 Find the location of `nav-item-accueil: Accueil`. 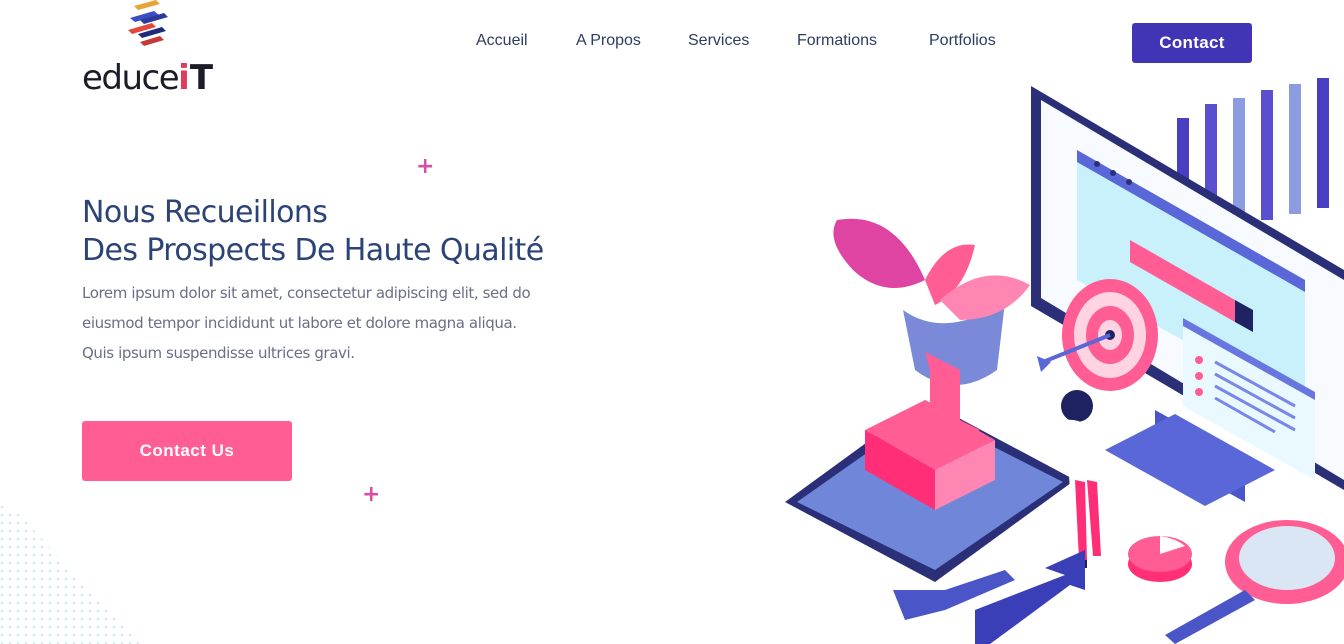

nav-item-accueil: Accueil is located at coordinates (502, 41).